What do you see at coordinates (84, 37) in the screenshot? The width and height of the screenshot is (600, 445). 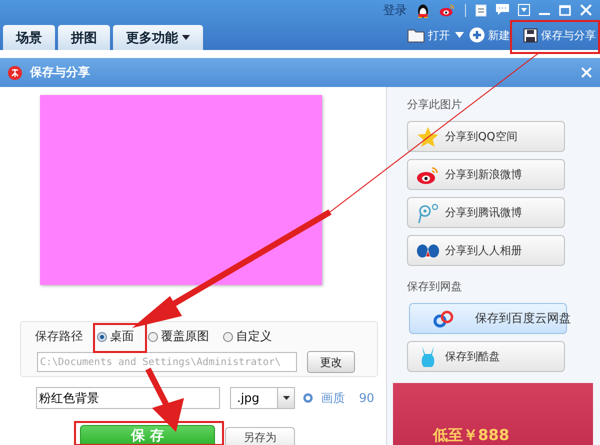 I see `tab: 拼图` at bounding box center [84, 37].